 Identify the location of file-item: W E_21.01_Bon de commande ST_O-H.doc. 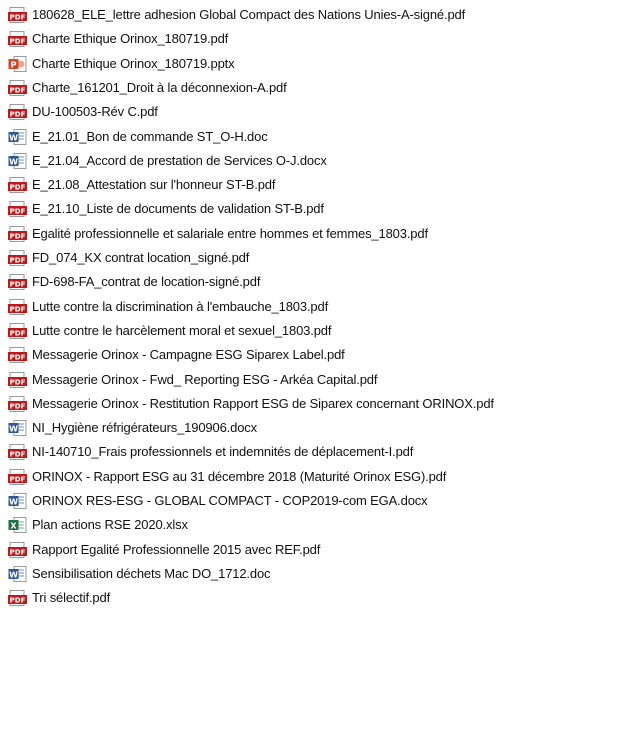
(138, 137).